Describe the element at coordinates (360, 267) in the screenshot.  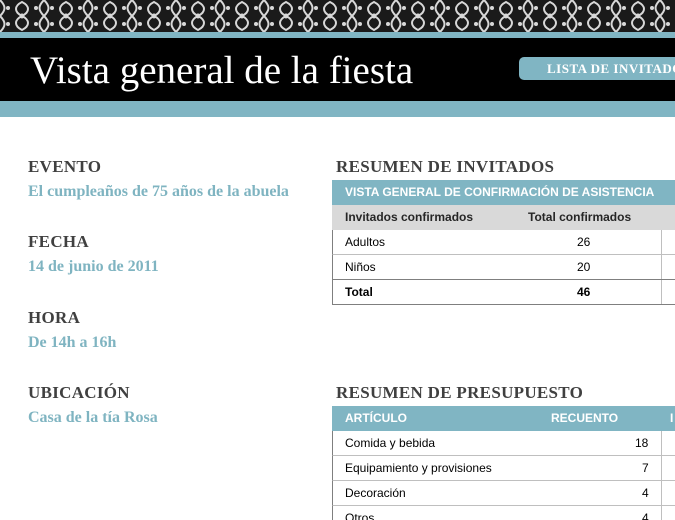
I see `guest-type-label: Niños` at that location.